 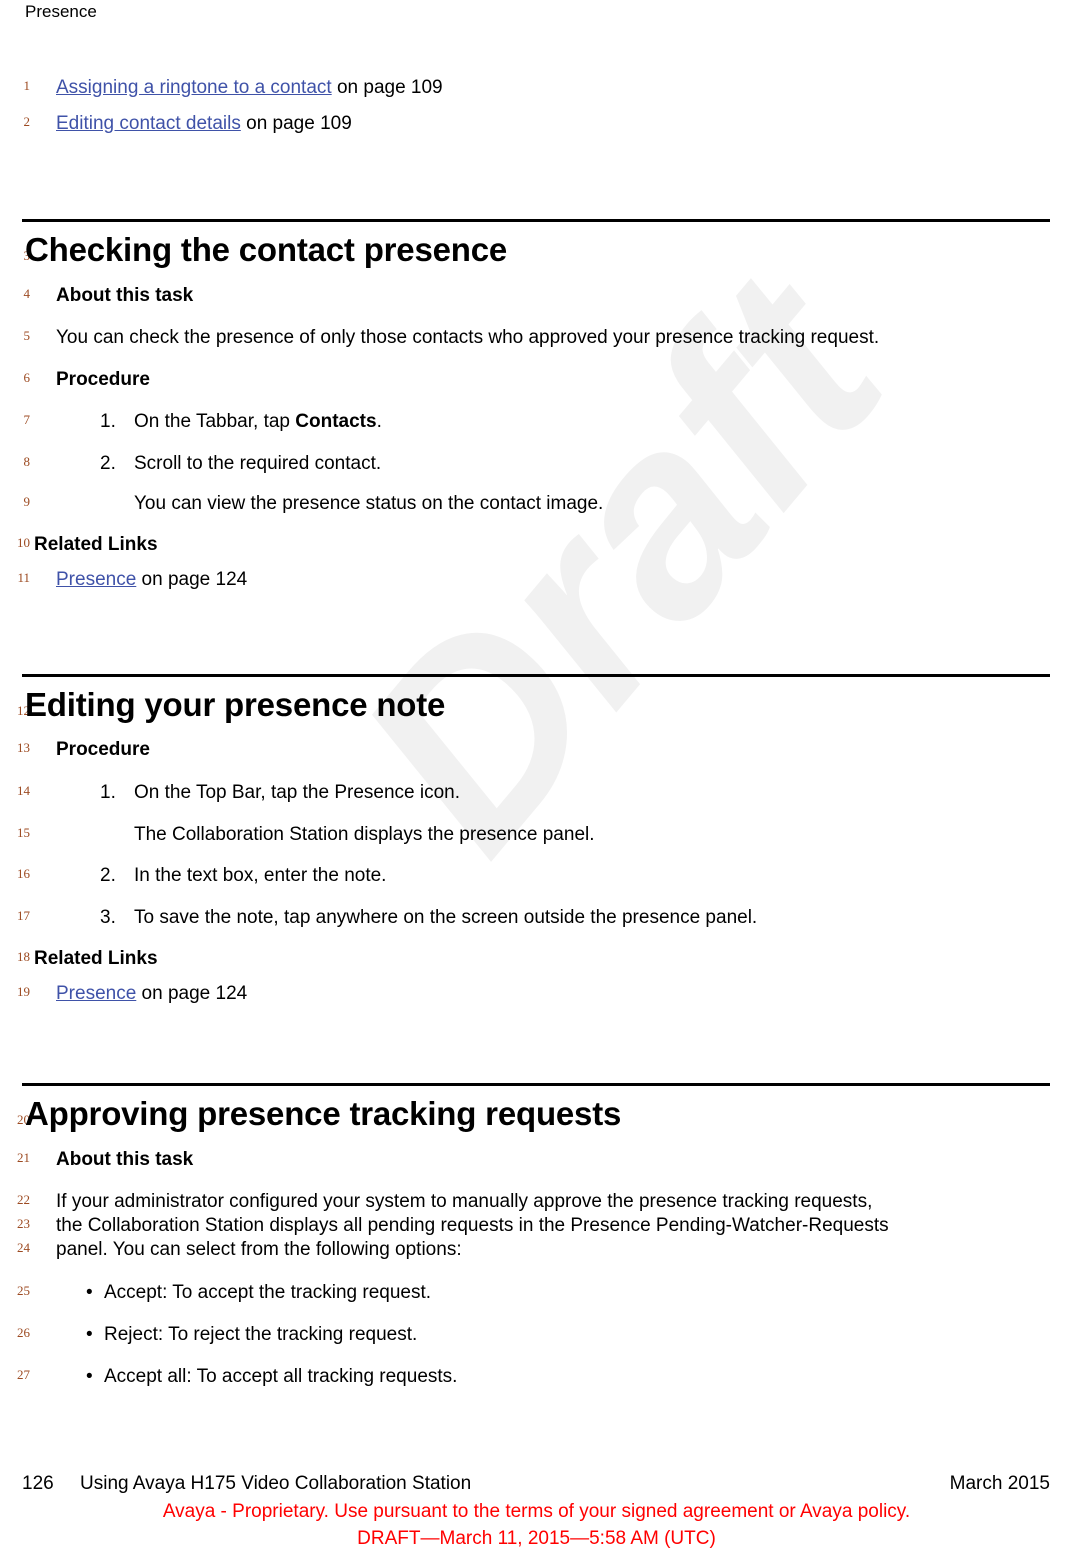 I want to click on line-number: 15, so click(x=23, y=832).